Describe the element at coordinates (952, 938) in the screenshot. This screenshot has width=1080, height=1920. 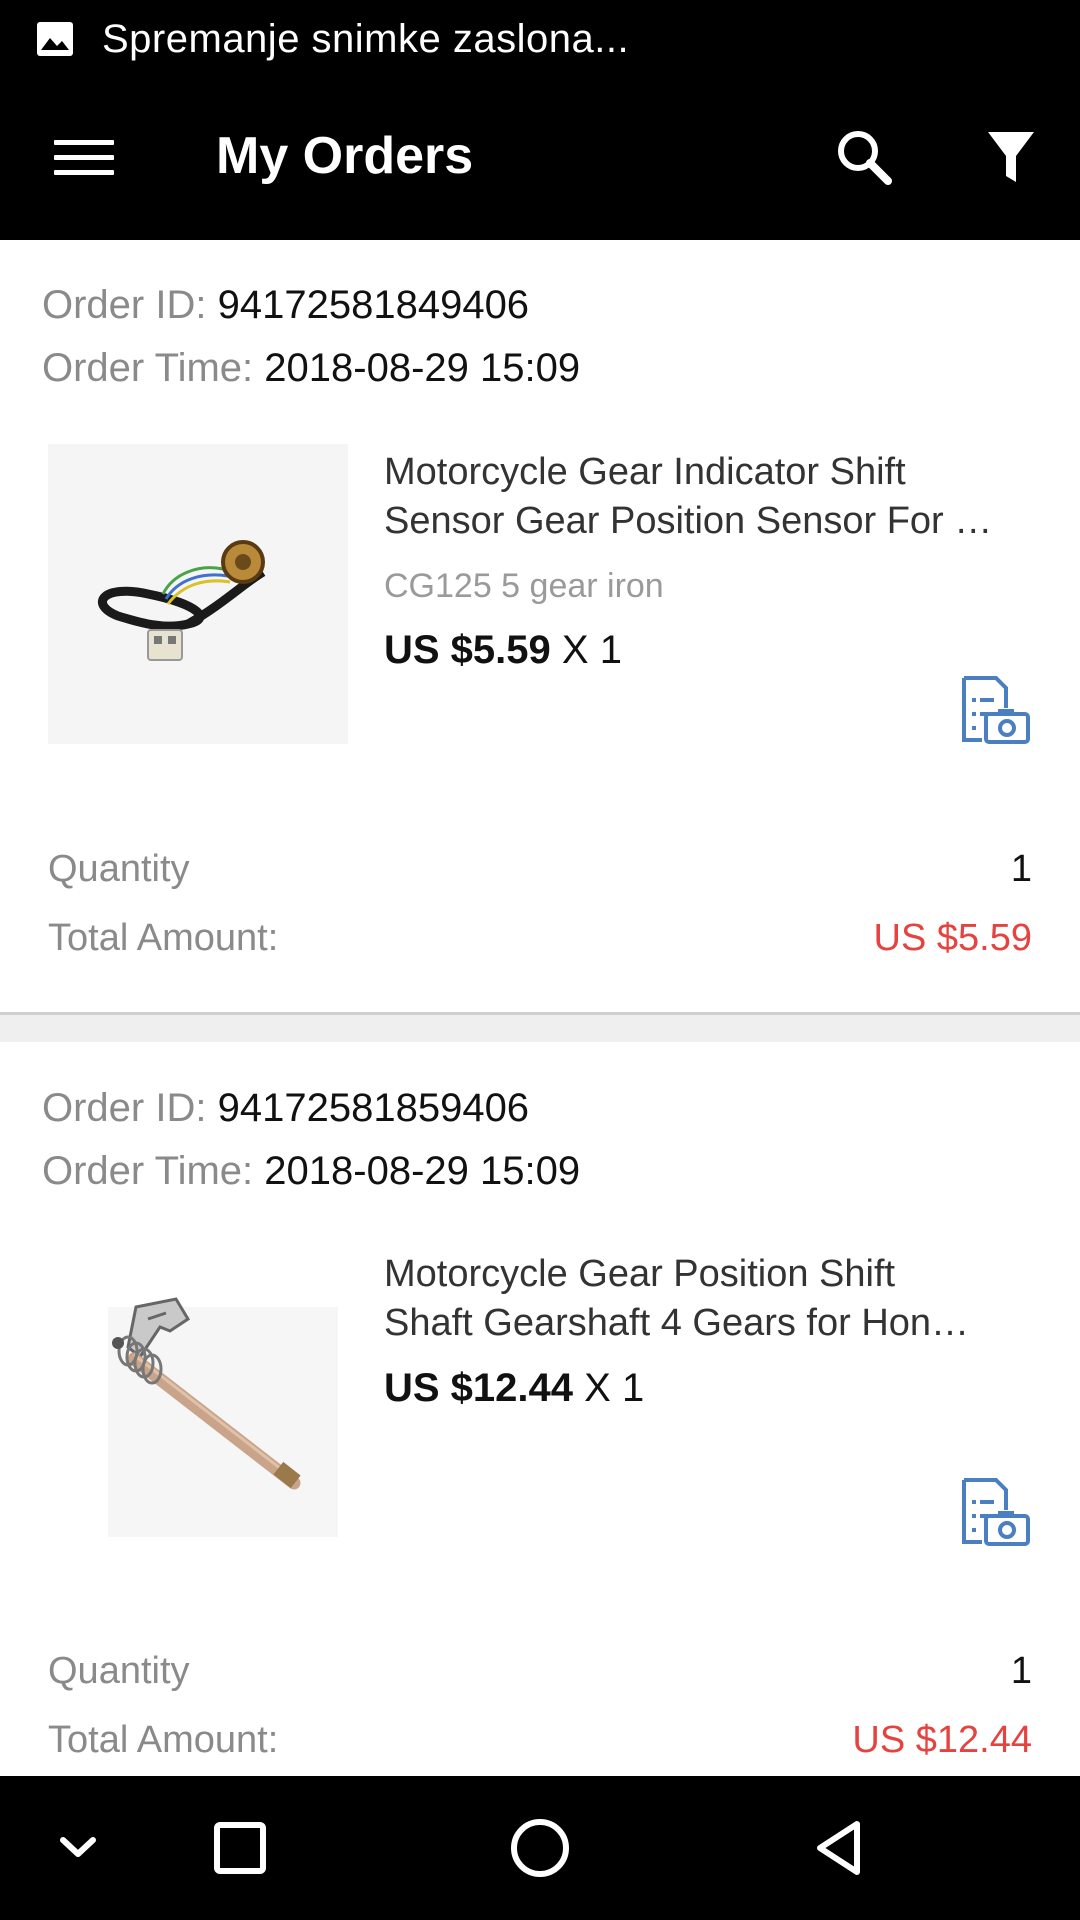
I see `total-amount-value: US $5.59` at that location.